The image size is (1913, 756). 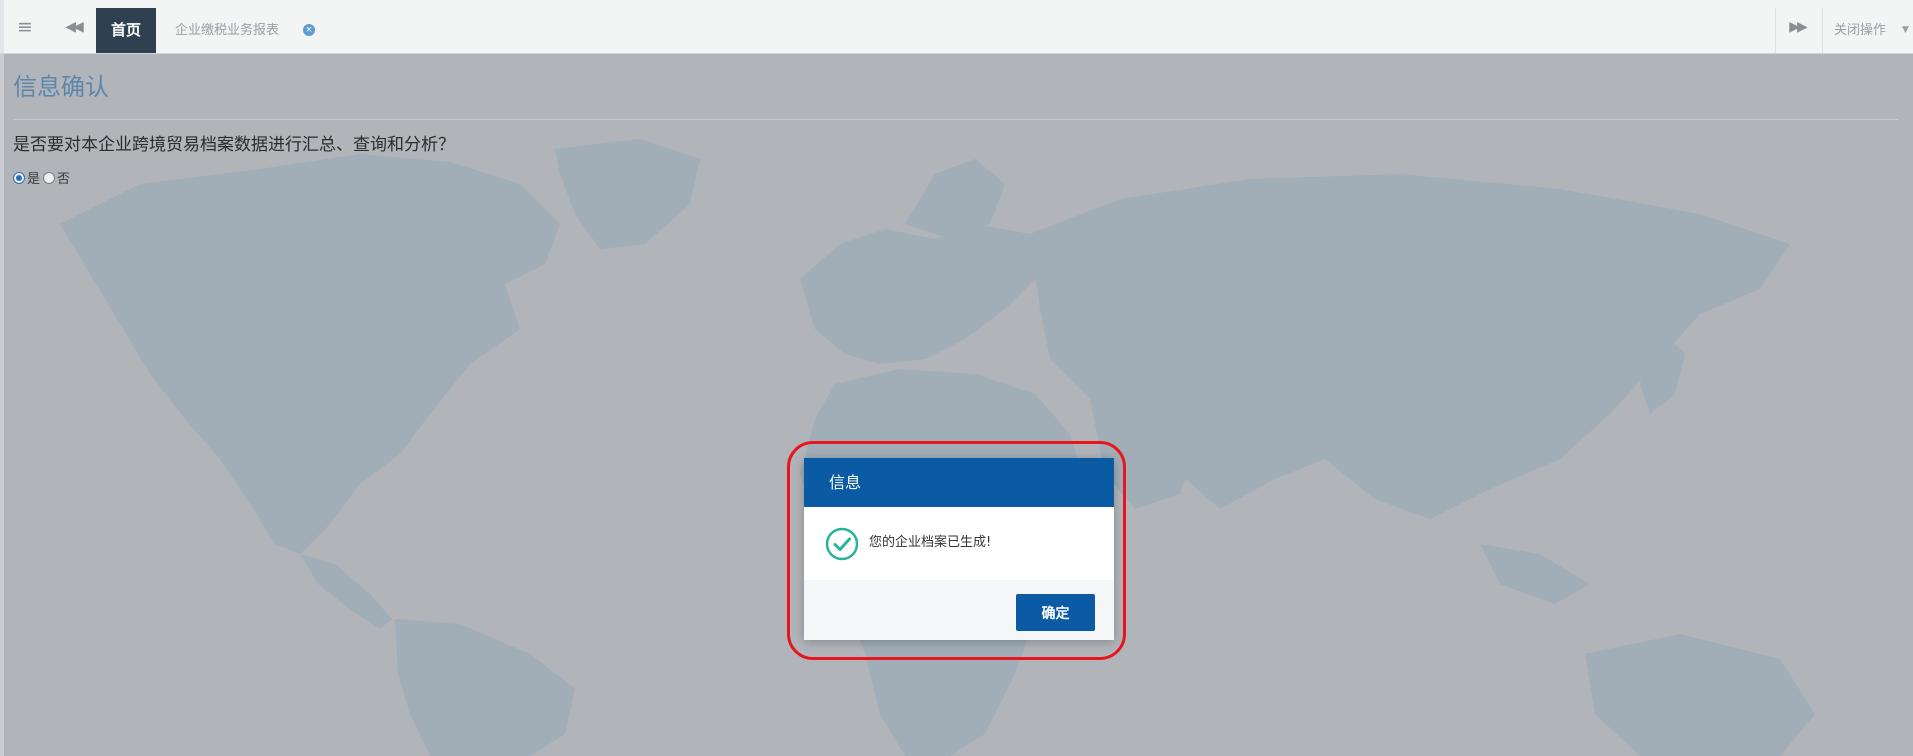 I want to click on tab-home: 首页, so click(x=126, y=30).